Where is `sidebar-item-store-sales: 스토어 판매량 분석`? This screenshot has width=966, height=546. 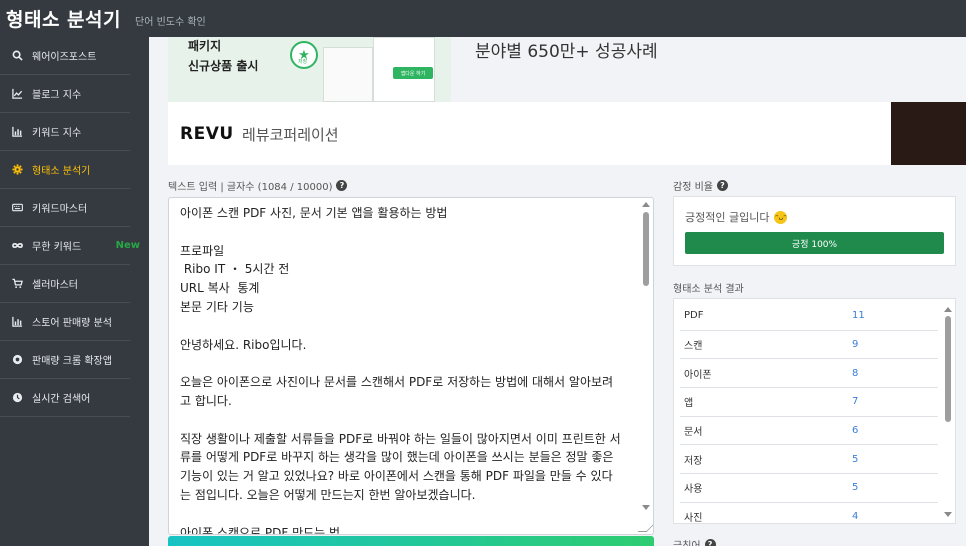 sidebar-item-store-sales: 스토어 판매량 분석 is located at coordinates (65, 322).